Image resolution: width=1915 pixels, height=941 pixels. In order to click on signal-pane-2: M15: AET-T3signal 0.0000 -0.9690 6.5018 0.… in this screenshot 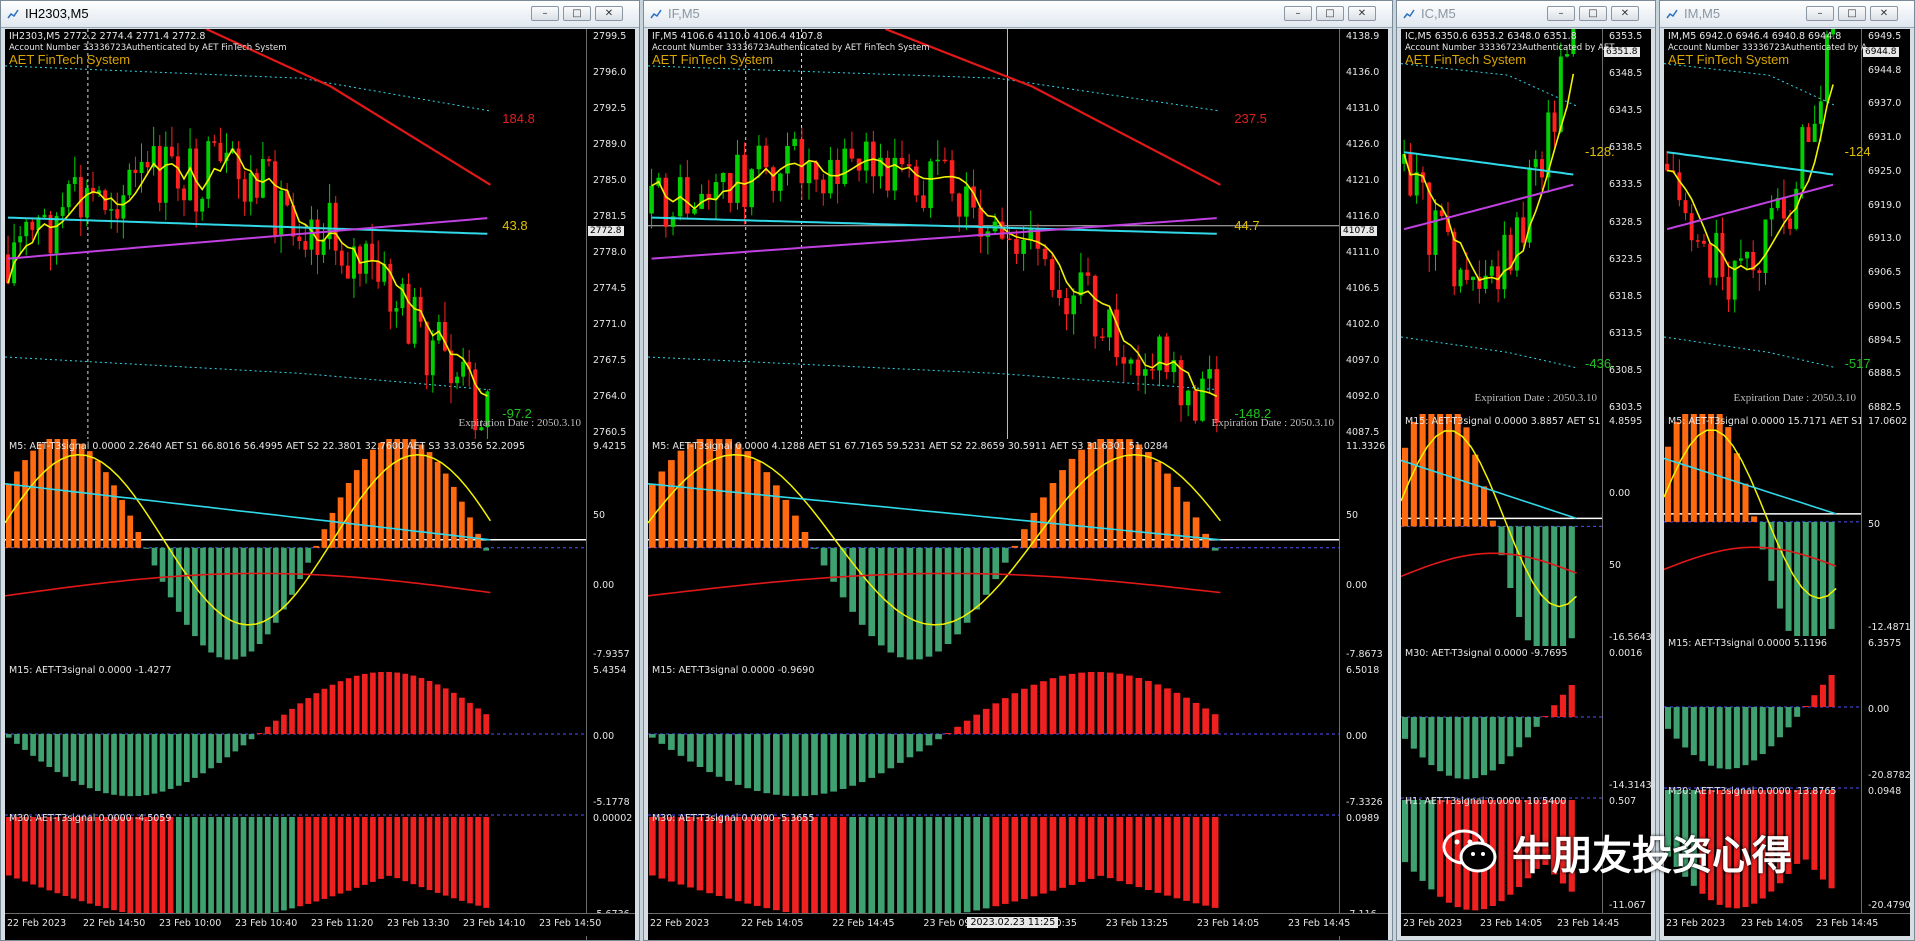, I will do `click(1018, 737)`.